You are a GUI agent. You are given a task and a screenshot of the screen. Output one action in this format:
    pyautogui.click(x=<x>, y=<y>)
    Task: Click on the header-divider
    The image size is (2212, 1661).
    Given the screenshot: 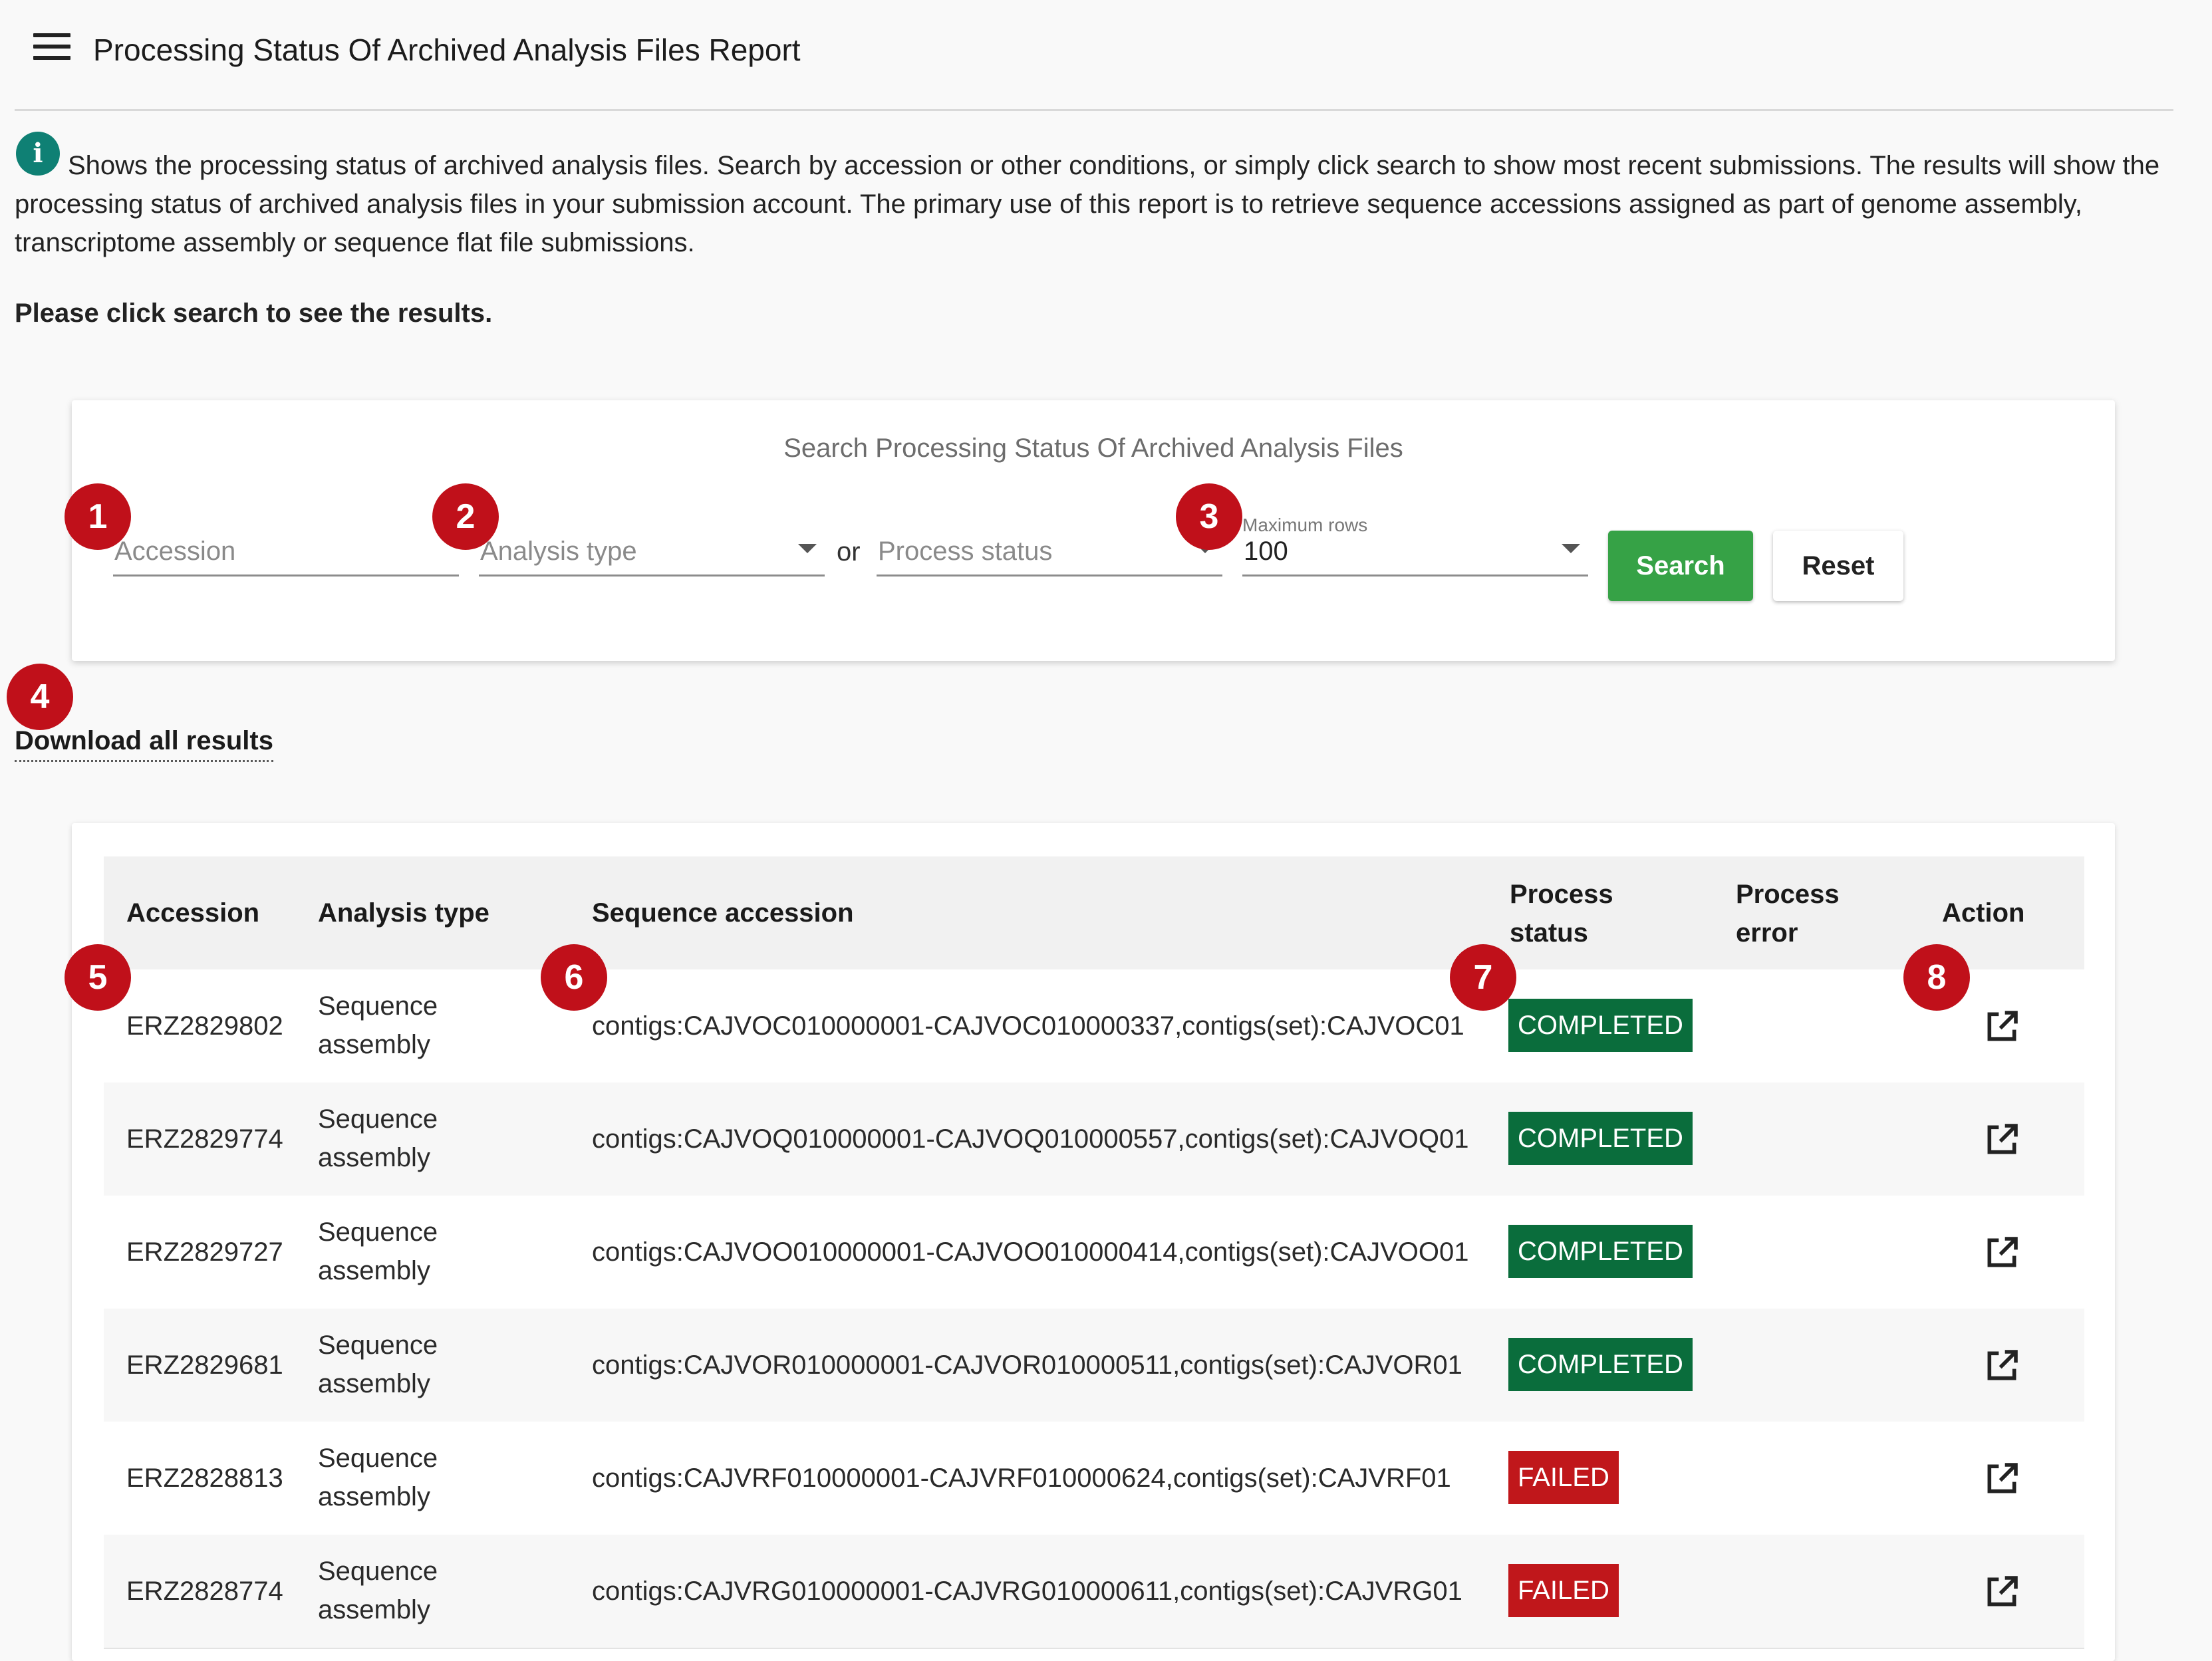 What is the action you would take?
    pyautogui.click(x=1094, y=110)
    